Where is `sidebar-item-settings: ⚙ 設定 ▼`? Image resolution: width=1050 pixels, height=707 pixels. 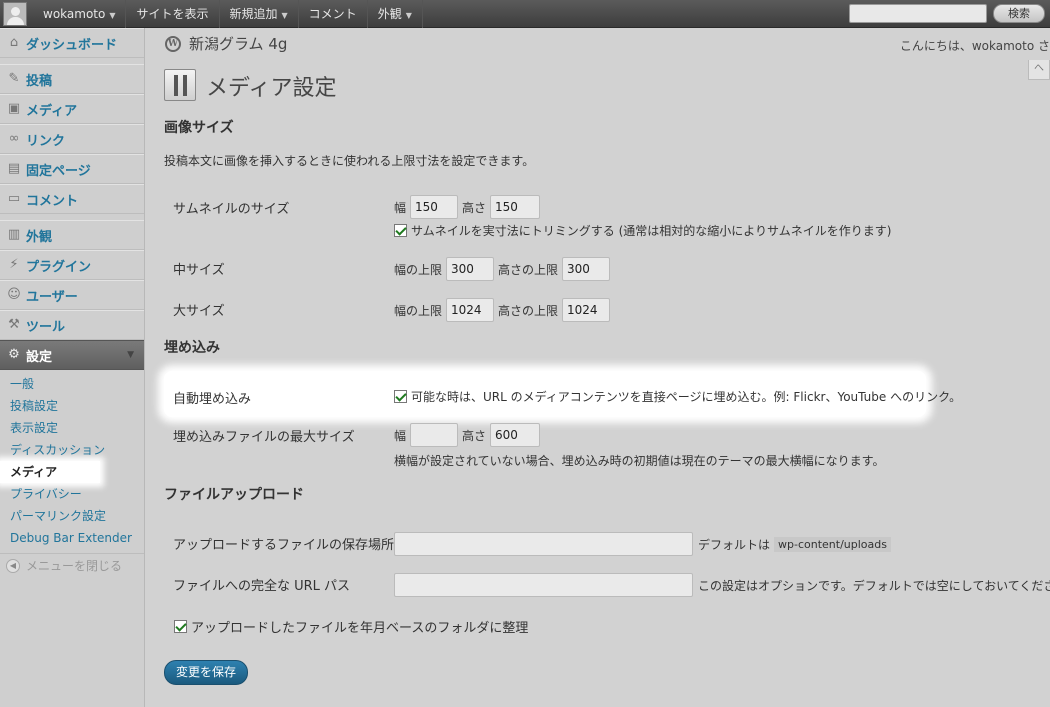
sidebar-item-settings: ⚙ 設定 ▼ is located at coordinates (72, 355).